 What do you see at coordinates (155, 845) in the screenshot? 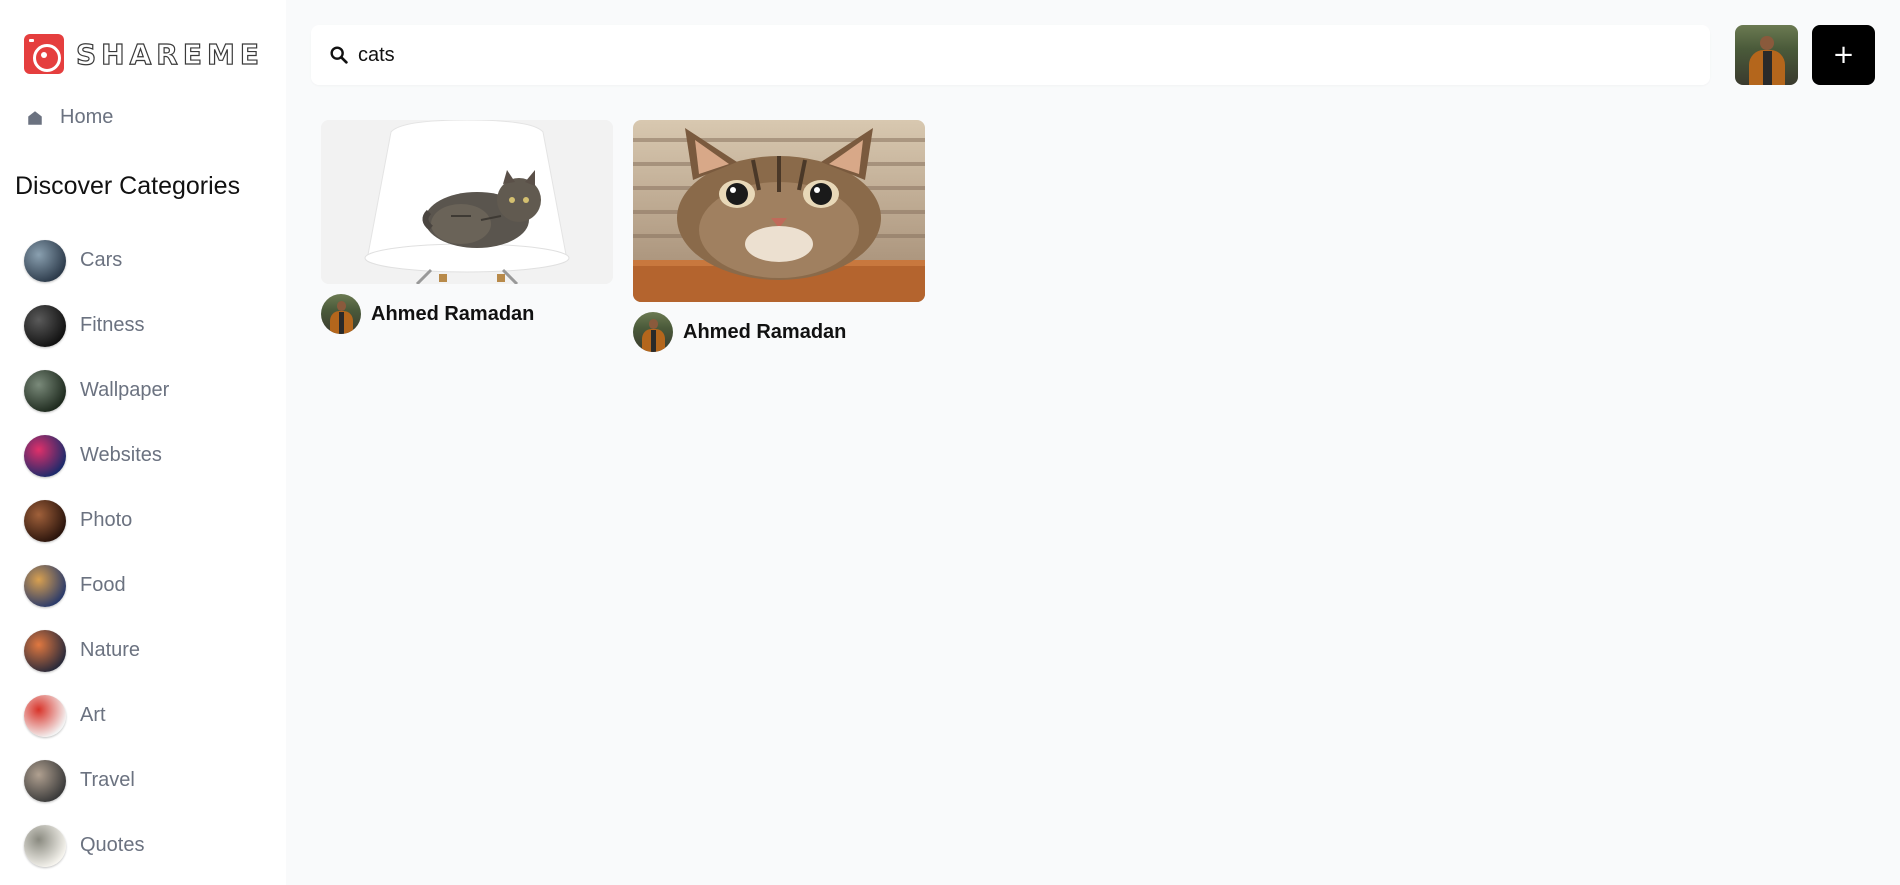
I see `sidebar-category-quotes: Quotes` at bounding box center [155, 845].